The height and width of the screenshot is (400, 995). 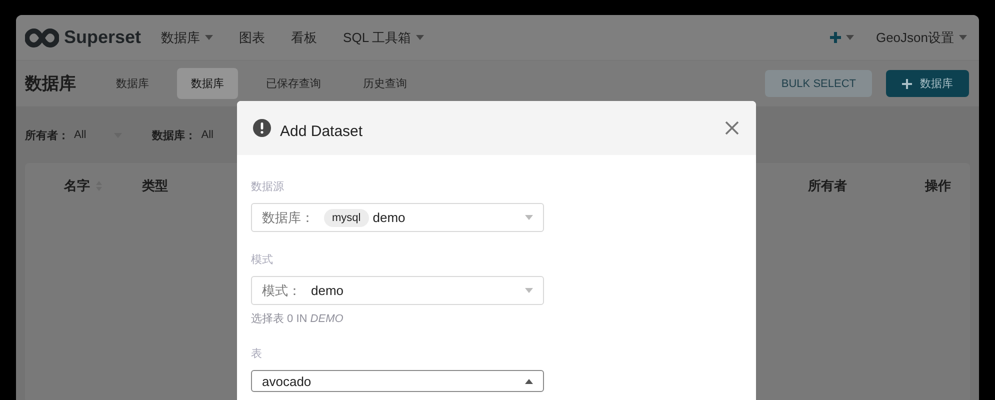 What do you see at coordinates (77, 186) in the screenshot?
I see `column-header: 名字` at bounding box center [77, 186].